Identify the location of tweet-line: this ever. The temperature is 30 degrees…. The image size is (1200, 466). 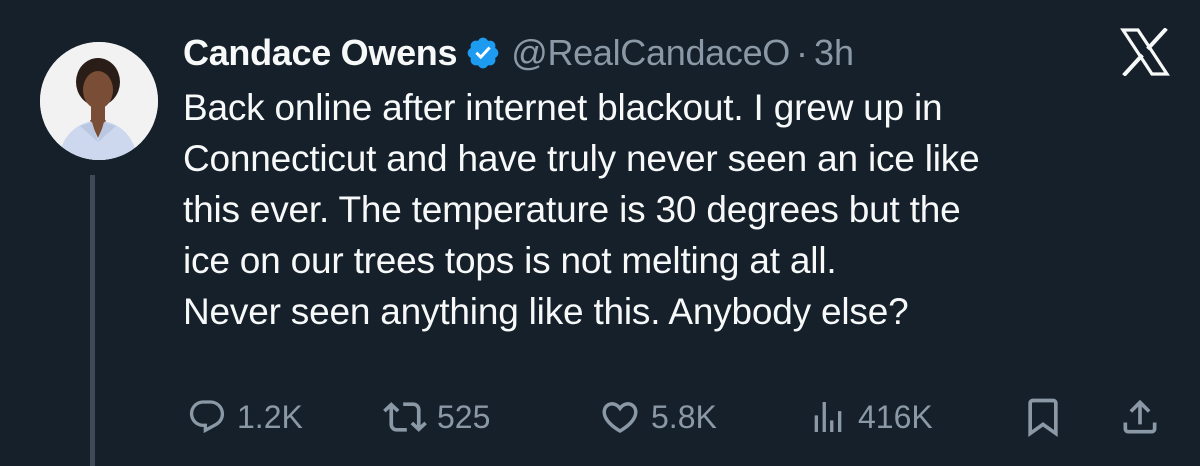
(572, 209).